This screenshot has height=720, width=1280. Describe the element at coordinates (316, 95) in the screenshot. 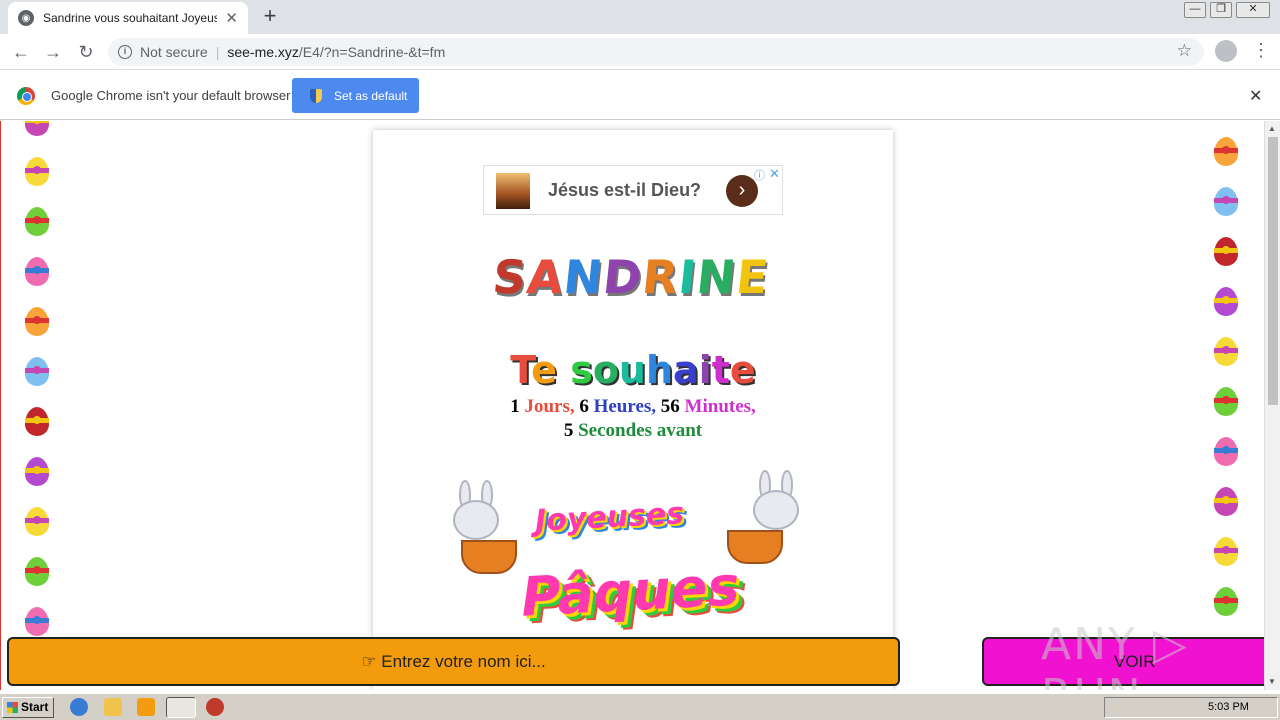

I see `uac-shield-icon` at that location.